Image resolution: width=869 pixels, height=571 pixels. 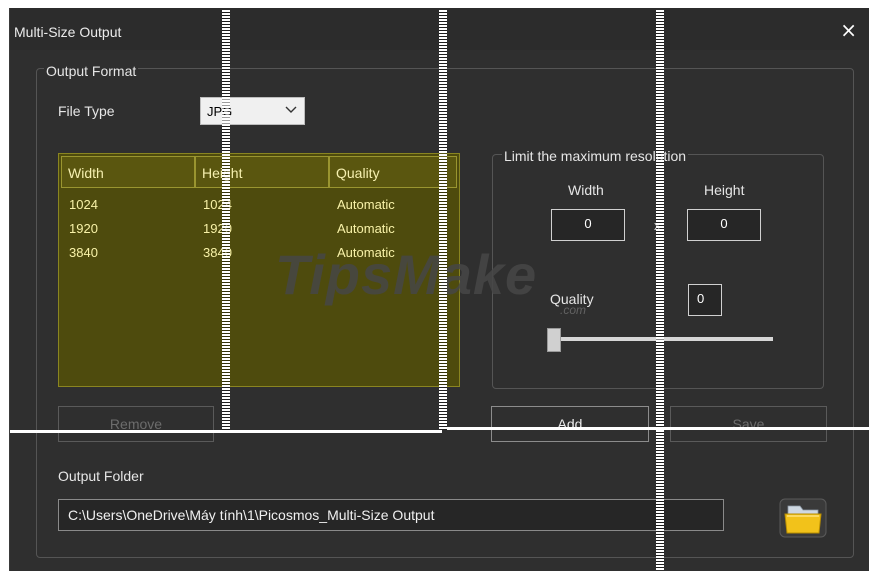 What do you see at coordinates (83, 228) in the screenshot?
I see `cell-width: 1920` at bounding box center [83, 228].